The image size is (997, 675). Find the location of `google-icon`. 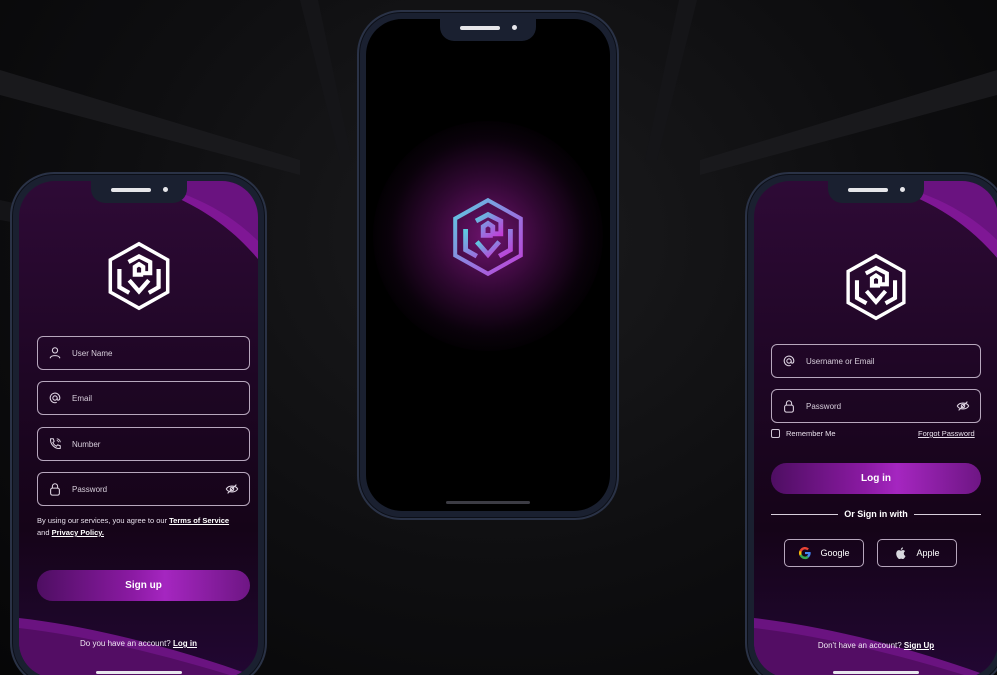

google-icon is located at coordinates (805, 553).